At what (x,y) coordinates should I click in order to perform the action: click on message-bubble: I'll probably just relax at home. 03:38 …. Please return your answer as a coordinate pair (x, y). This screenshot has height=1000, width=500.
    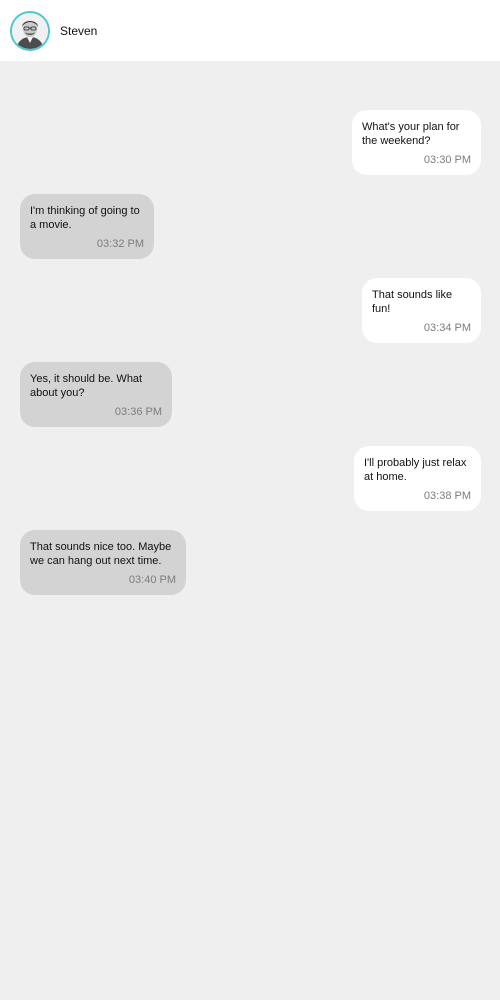
    Looking at the image, I should click on (417, 478).